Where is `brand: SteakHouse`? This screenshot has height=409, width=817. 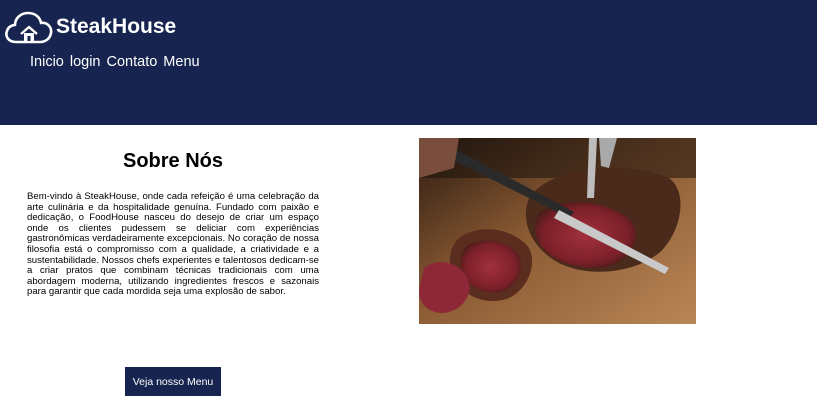
brand: SteakHouse is located at coordinates (90, 28).